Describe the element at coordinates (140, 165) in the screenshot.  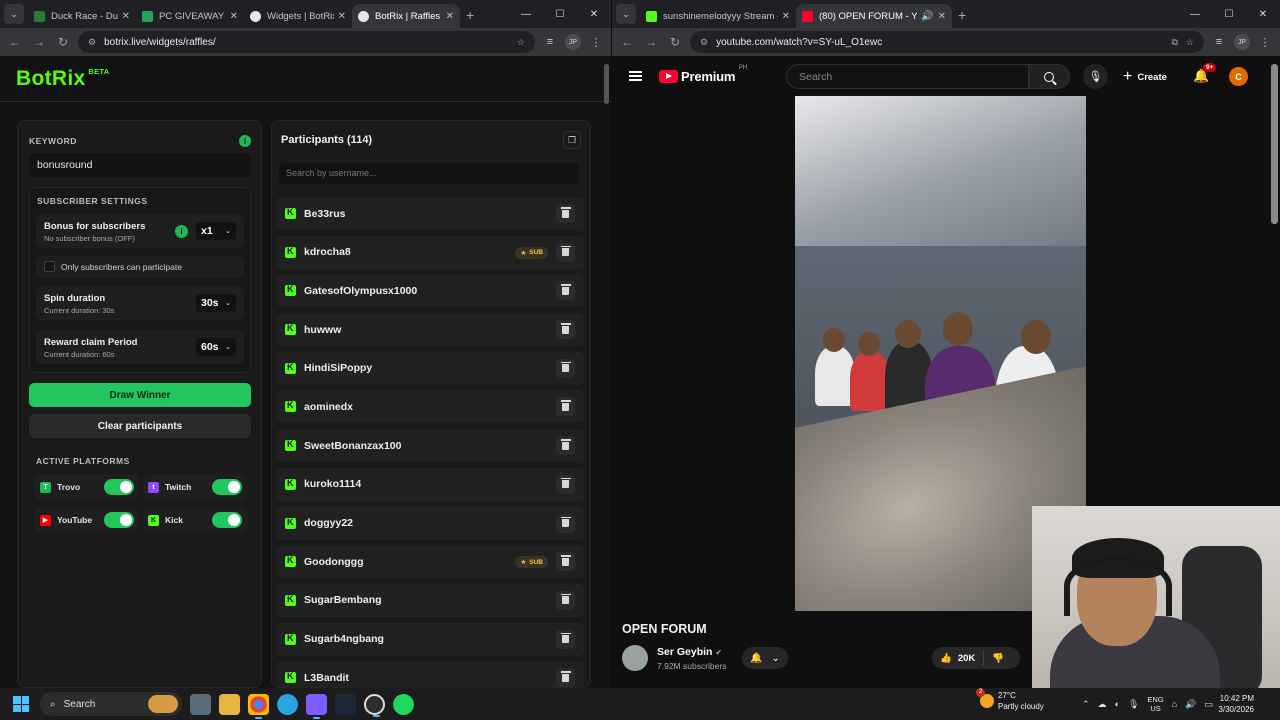
I see `keyword-input: bonusround` at that location.